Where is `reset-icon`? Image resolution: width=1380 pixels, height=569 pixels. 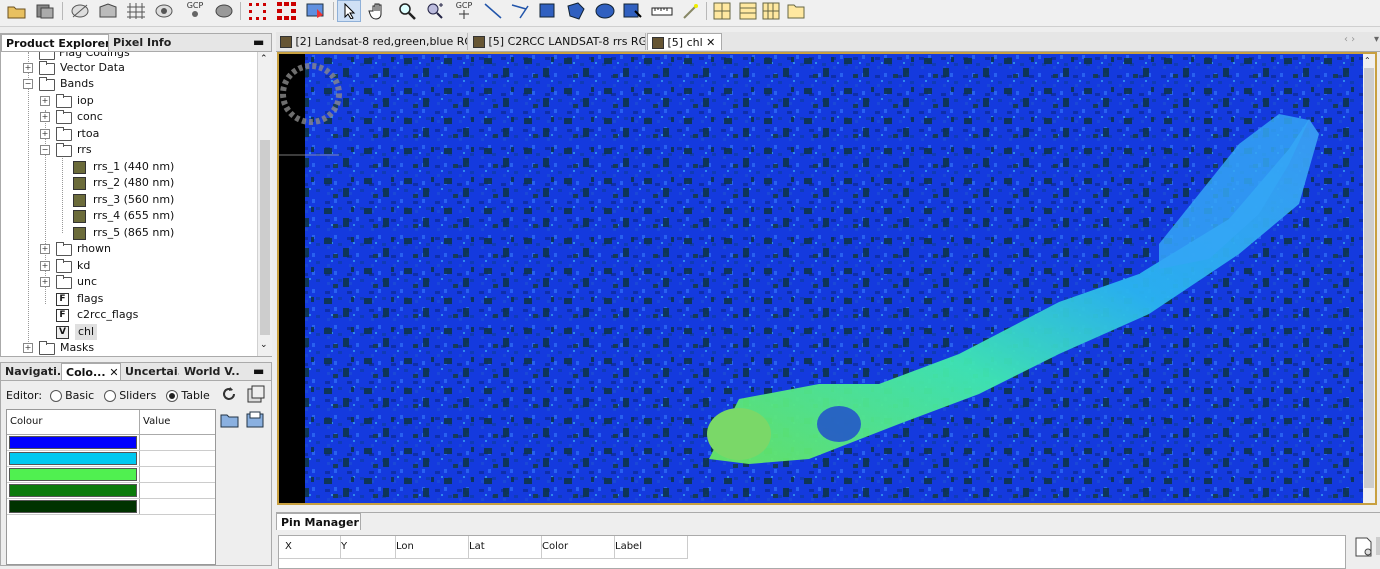 reset-icon is located at coordinates (229, 395).